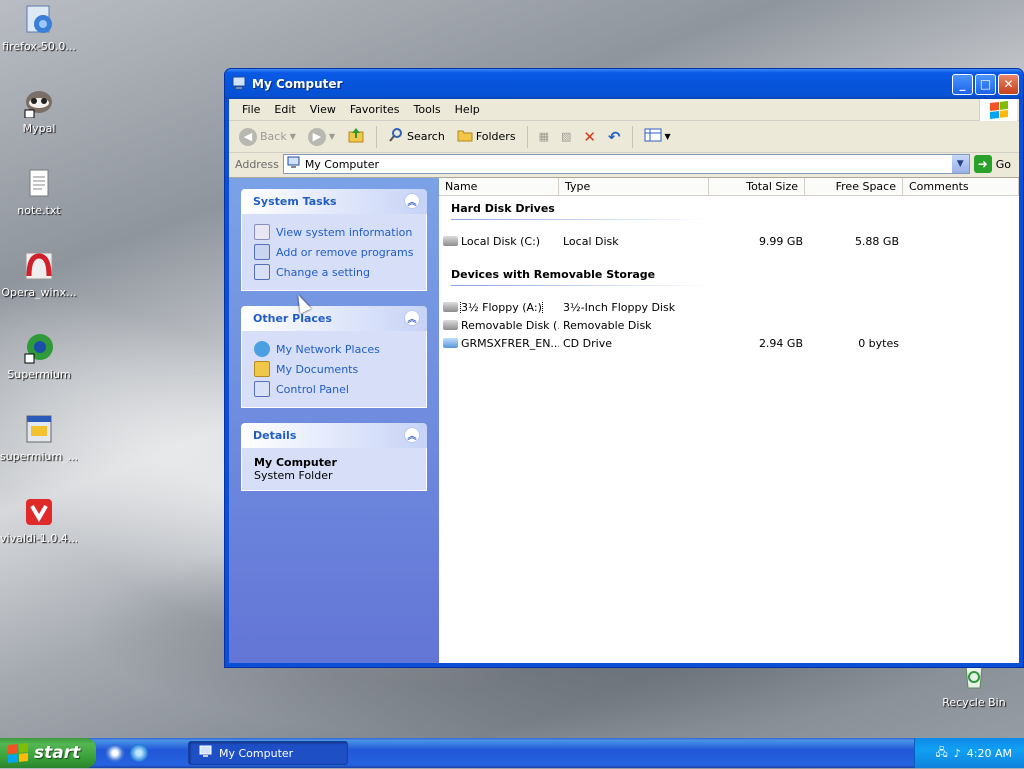  I want to click on delete-x-icon: ✕, so click(589, 136).